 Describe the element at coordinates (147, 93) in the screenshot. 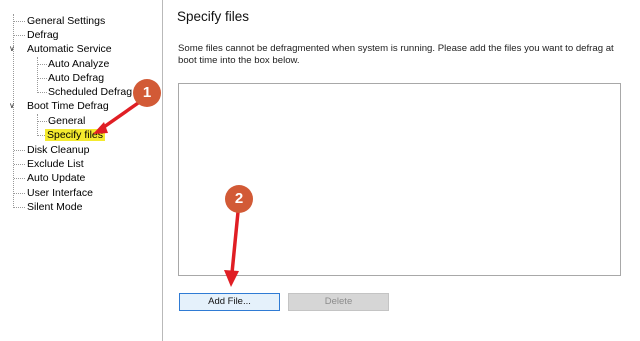

I see `step-badge-1: 1` at that location.